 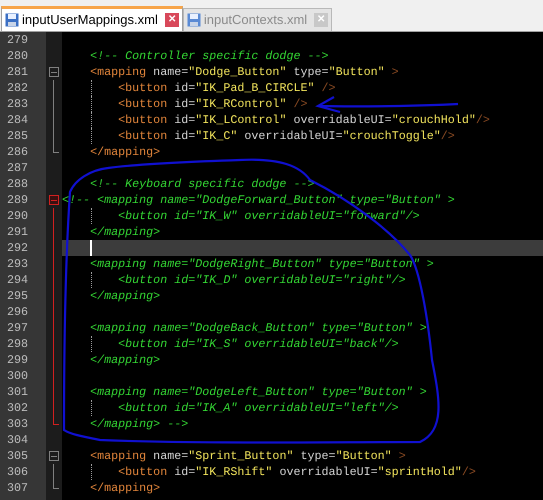 What do you see at coordinates (17, 424) in the screenshot?
I see `line-number: 303` at bounding box center [17, 424].